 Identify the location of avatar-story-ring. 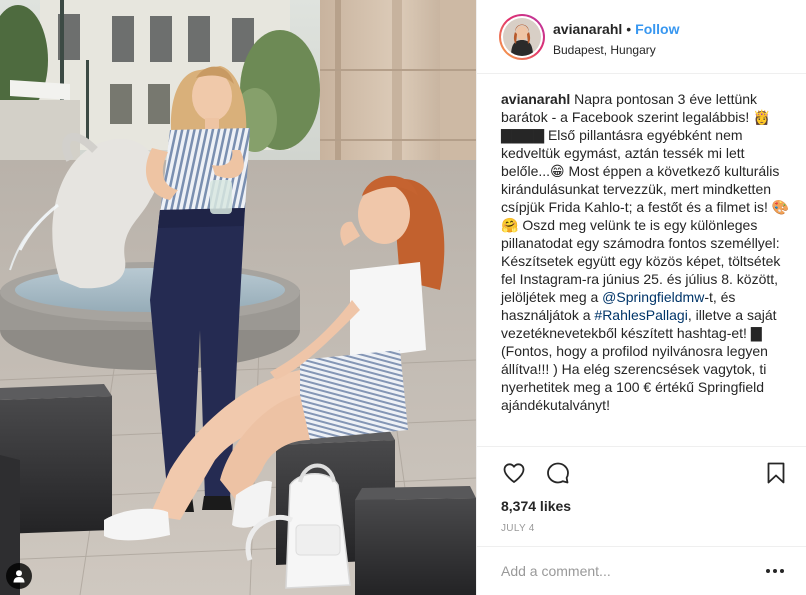
(522, 37).